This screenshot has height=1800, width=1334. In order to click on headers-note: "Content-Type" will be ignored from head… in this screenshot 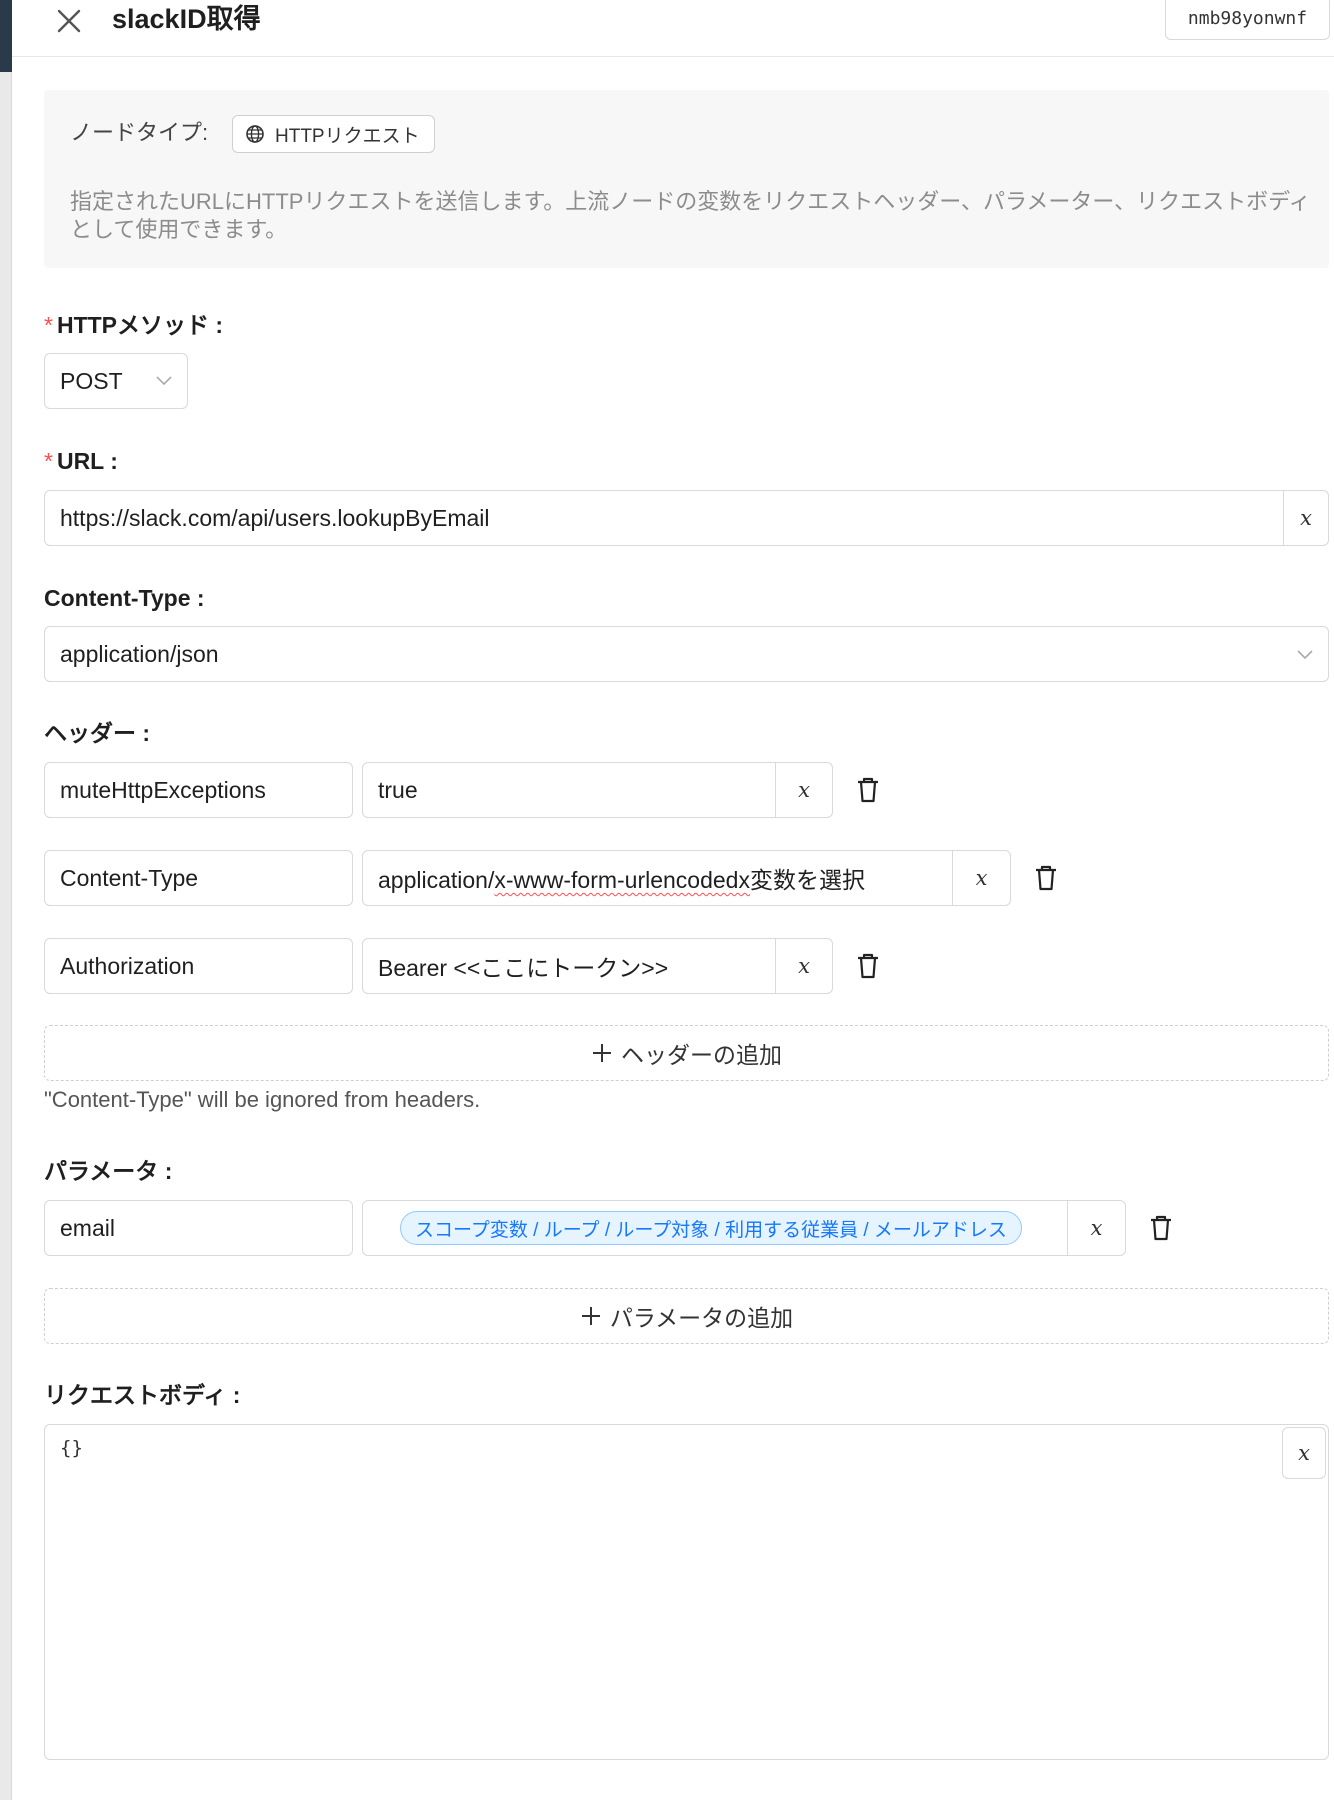, I will do `click(262, 1099)`.